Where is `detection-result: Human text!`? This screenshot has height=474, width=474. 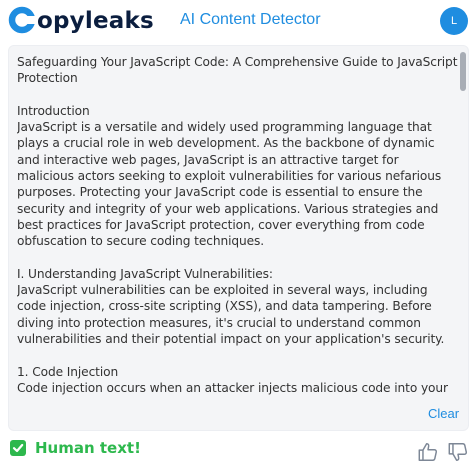
detection-result: Human text! is located at coordinates (75, 448).